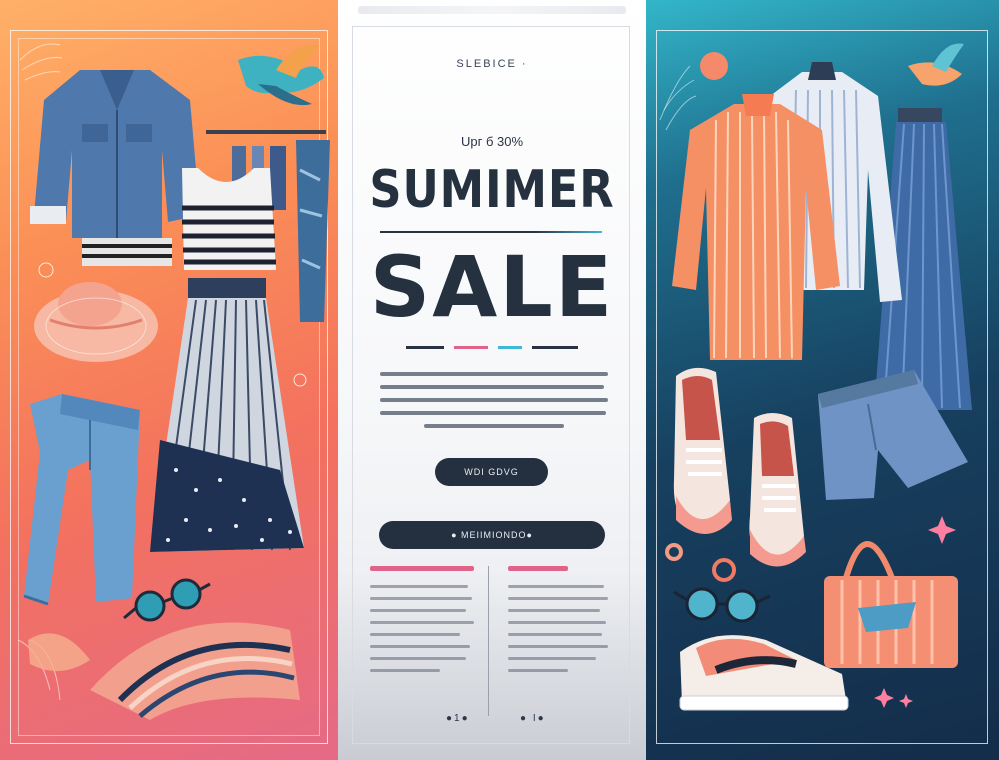  I want to click on sneakers-icon, so click(739, 467).